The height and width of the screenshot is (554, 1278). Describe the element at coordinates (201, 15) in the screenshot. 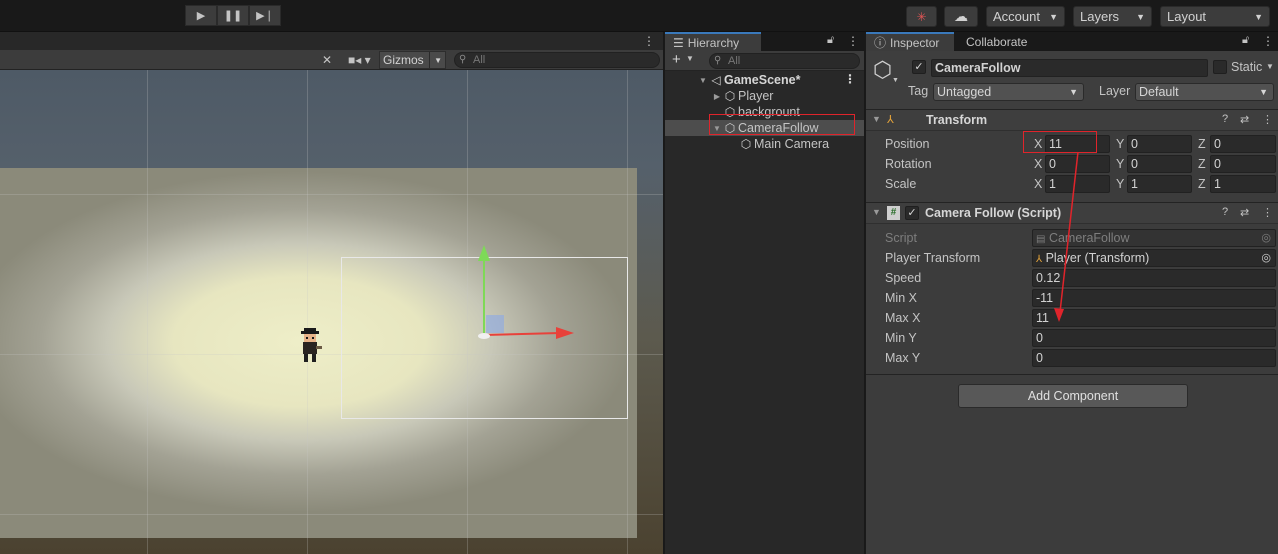

I see `play-button: ▶` at that location.